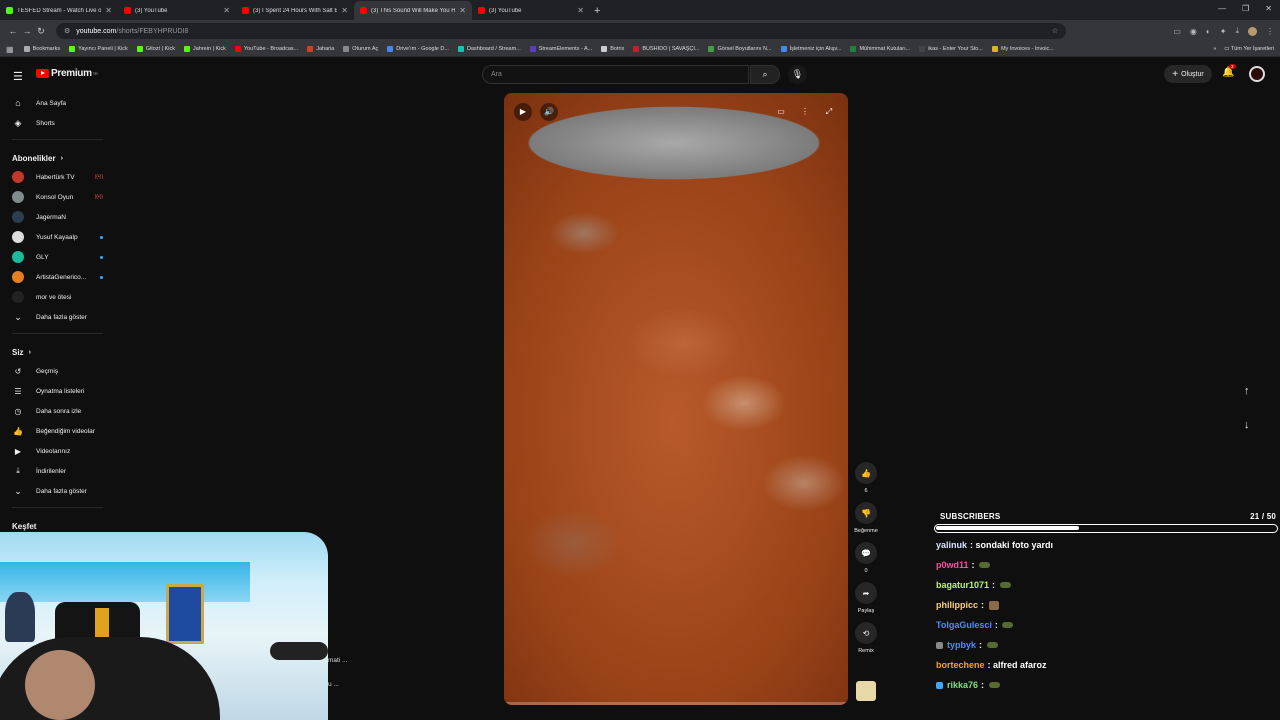 This screenshot has height=720, width=1280. I want to click on bookmark-item: Bookmarks, so click(41, 49).